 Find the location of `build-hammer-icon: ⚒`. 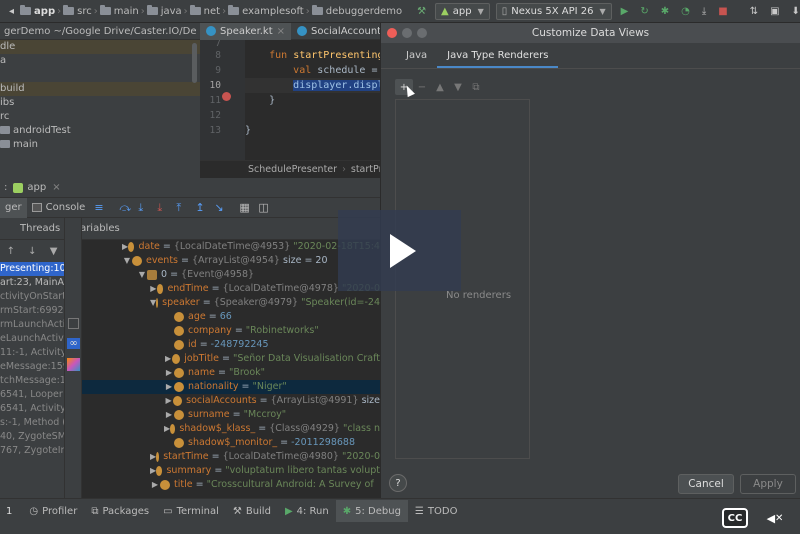

build-hammer-icon: ⚒ is located at coordinates (421, 11).